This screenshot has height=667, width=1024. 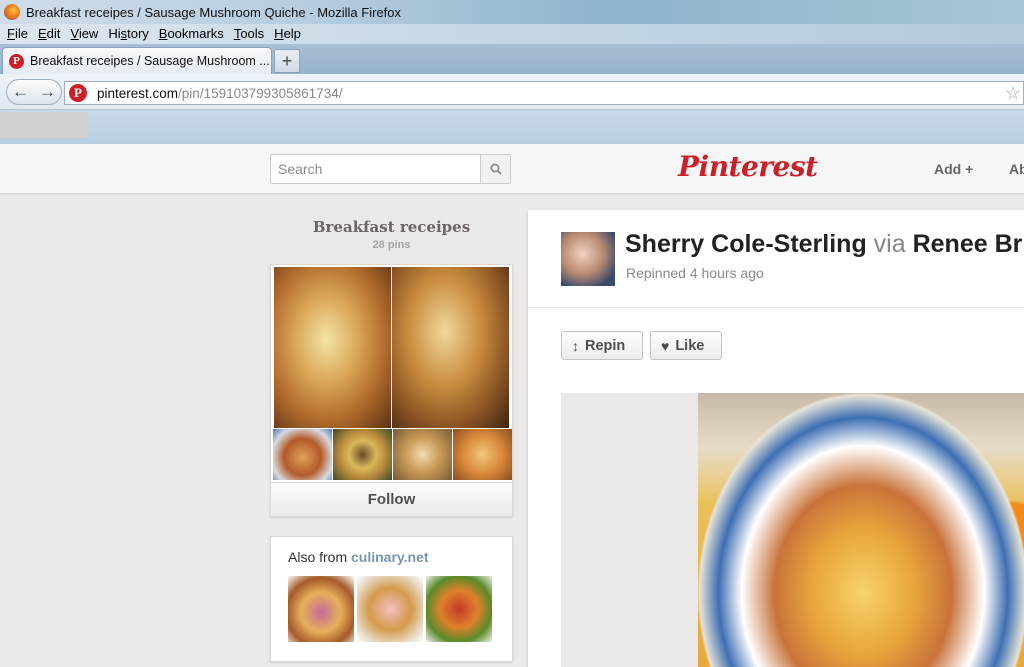 What do you see at coordinates (512, 169) in the screenshot?
I see `pinterest-header: Pinterest Add + Ab` at bounding box center [512, 169].